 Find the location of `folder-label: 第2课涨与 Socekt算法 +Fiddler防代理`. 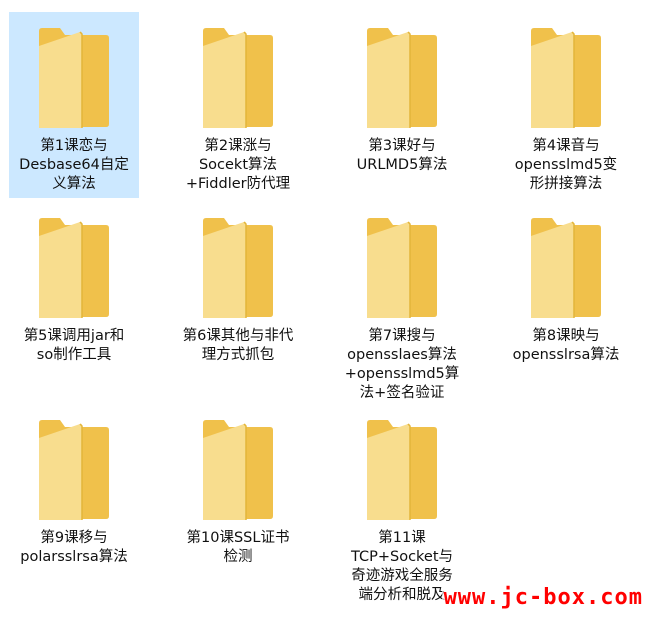

folder-label: 第2课涨与 Socekt算法 +Fiddler防代理 is located at coordinates (238, 165).